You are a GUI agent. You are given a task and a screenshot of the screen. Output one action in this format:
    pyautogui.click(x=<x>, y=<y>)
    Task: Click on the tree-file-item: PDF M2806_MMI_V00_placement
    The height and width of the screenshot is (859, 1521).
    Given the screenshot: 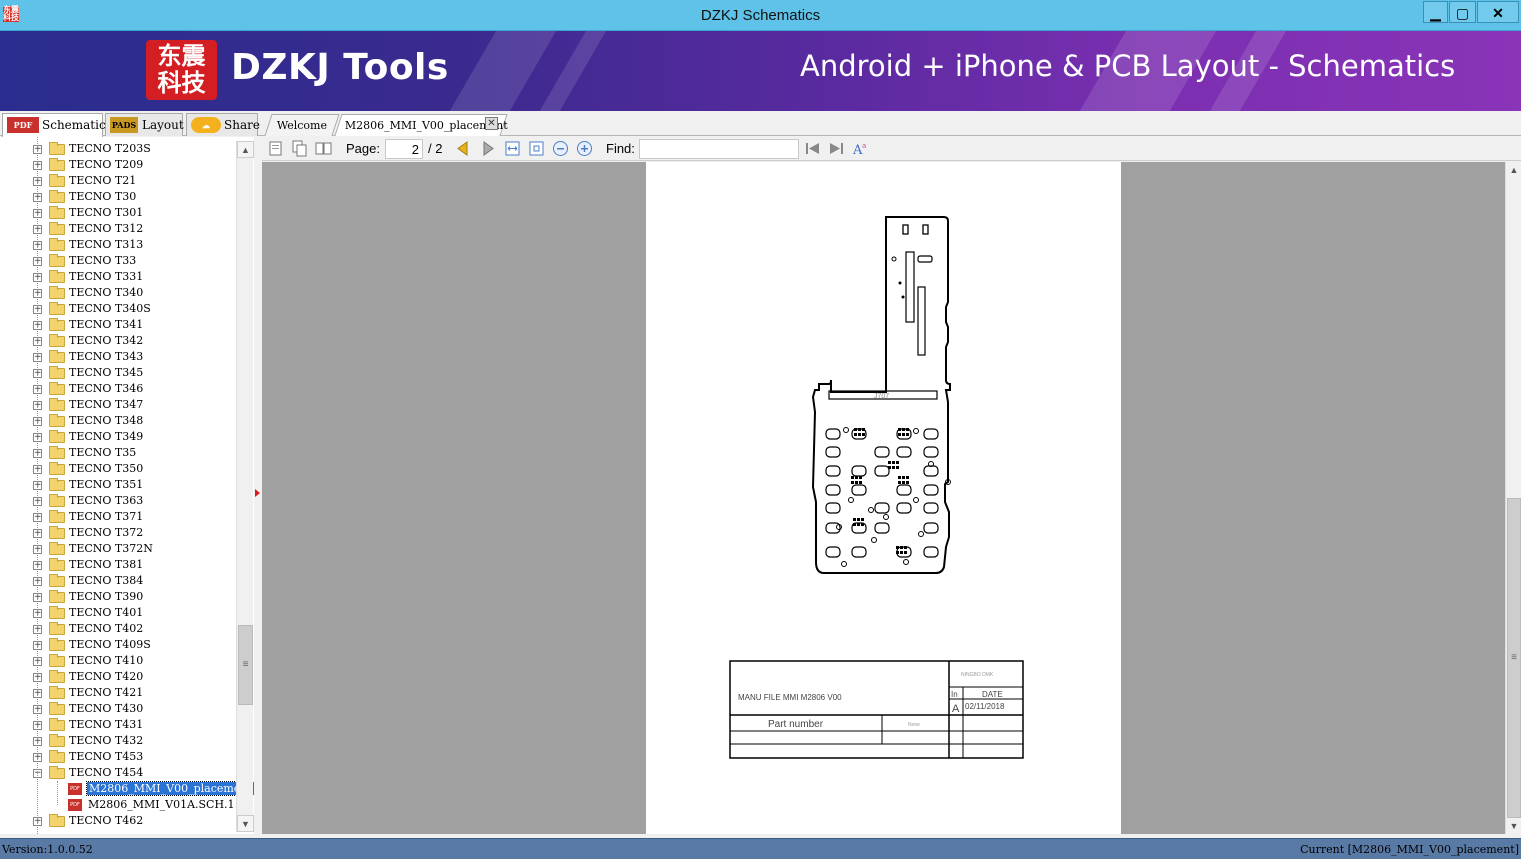 What is the action you would take?
    pyautogui.click(x=127, y=789)
    